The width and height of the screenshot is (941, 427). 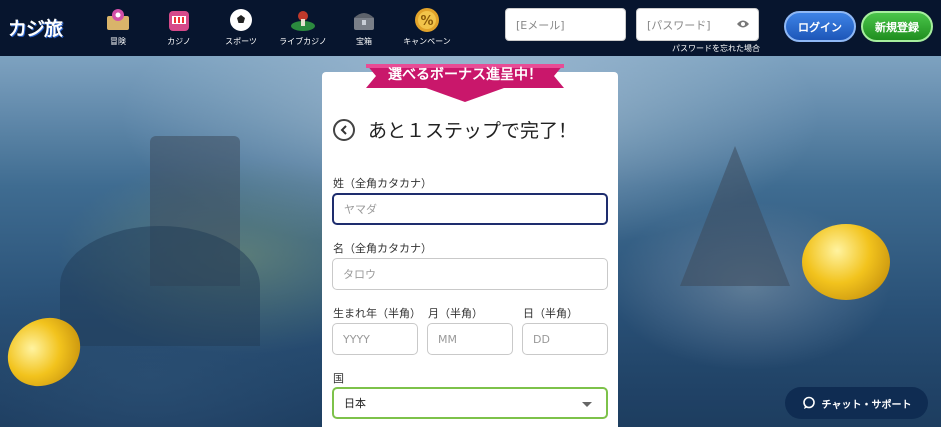 What do you see at coordinates (470, 339) in the screenshot?
I see `birth-month-field: MM` at bounding box center [470, 339].